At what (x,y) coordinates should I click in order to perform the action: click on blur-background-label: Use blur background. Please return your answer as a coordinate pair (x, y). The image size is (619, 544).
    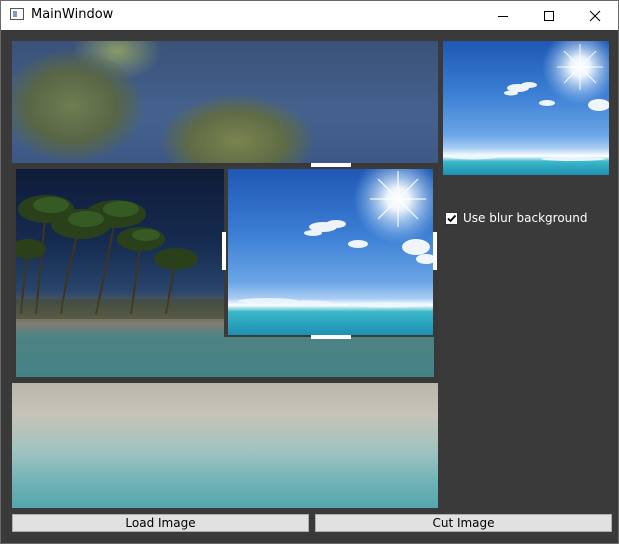
    Looking at the image, I should click on (525, 218).